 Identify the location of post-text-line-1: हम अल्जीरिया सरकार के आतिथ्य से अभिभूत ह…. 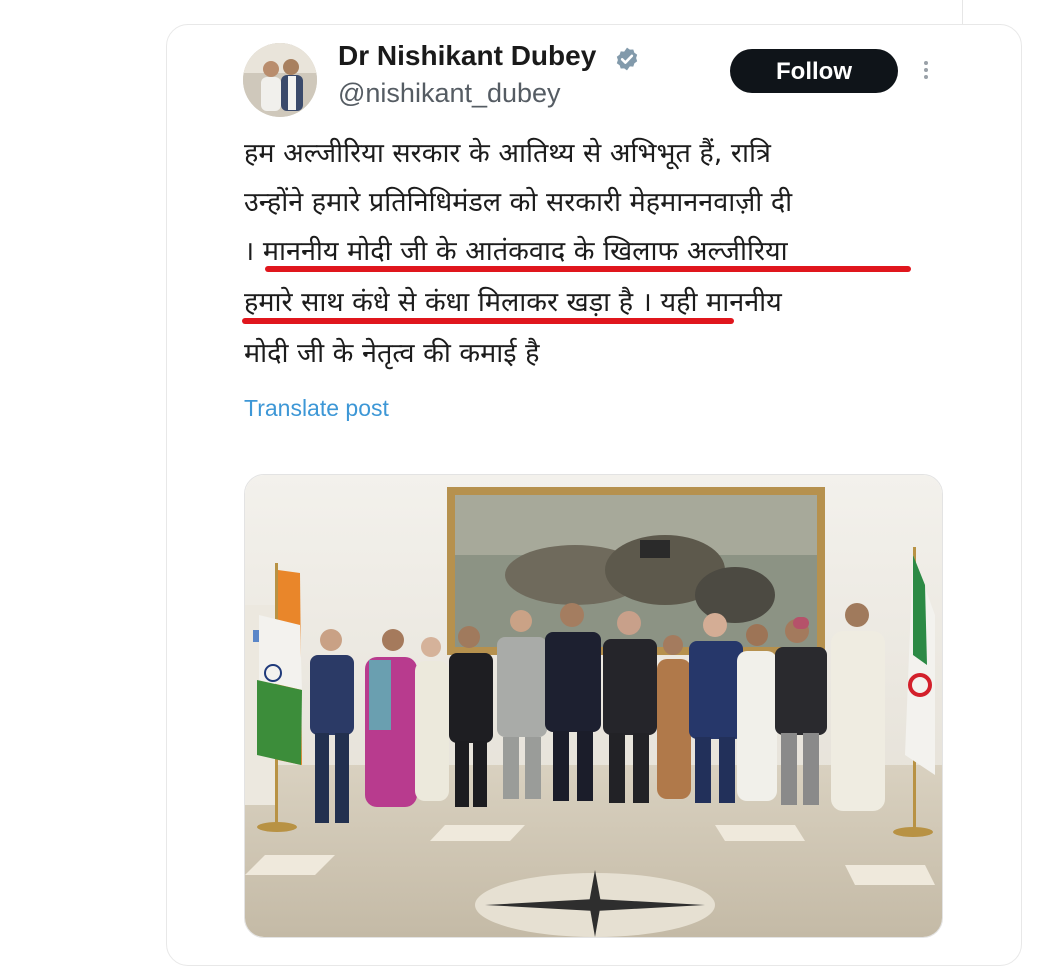
(507, 153).